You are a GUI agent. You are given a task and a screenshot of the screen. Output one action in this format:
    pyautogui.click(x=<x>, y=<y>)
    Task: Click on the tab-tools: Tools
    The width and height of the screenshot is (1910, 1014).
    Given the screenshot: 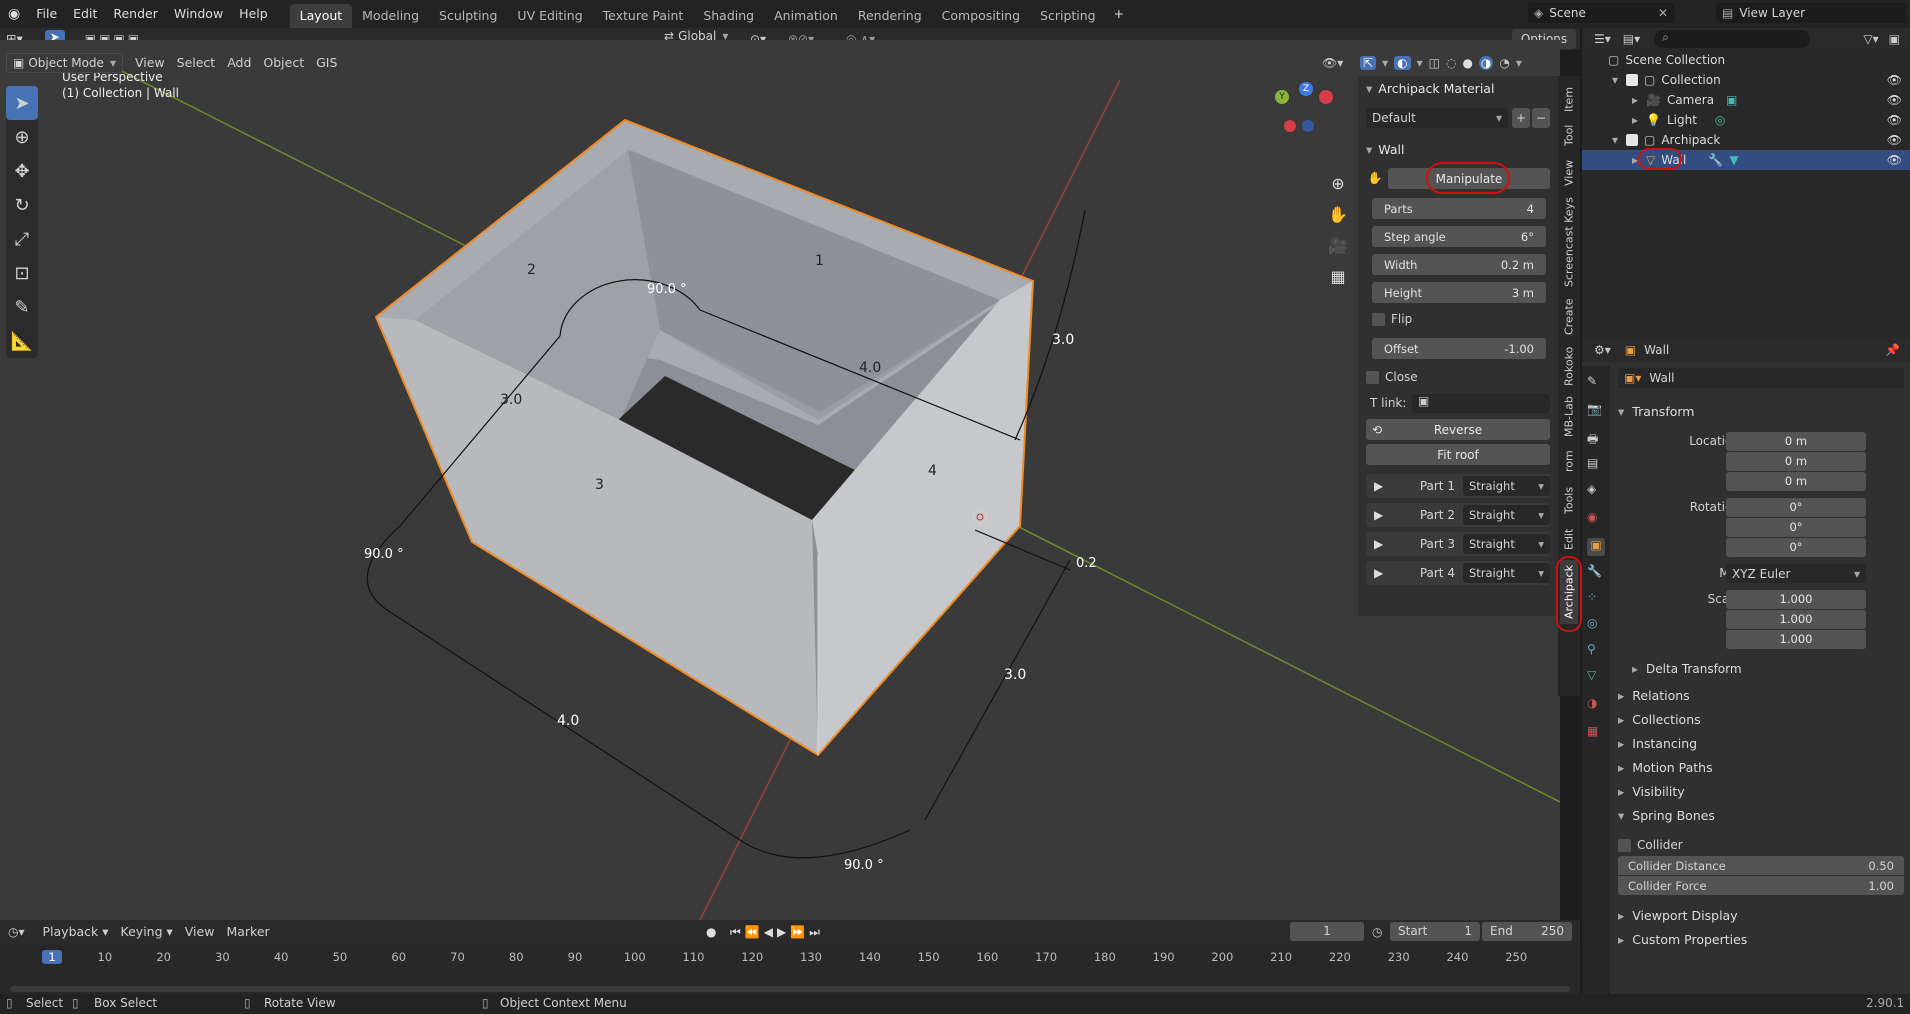 What is the action you would take?
    pyautogui.click(x=1569, y=500)
    